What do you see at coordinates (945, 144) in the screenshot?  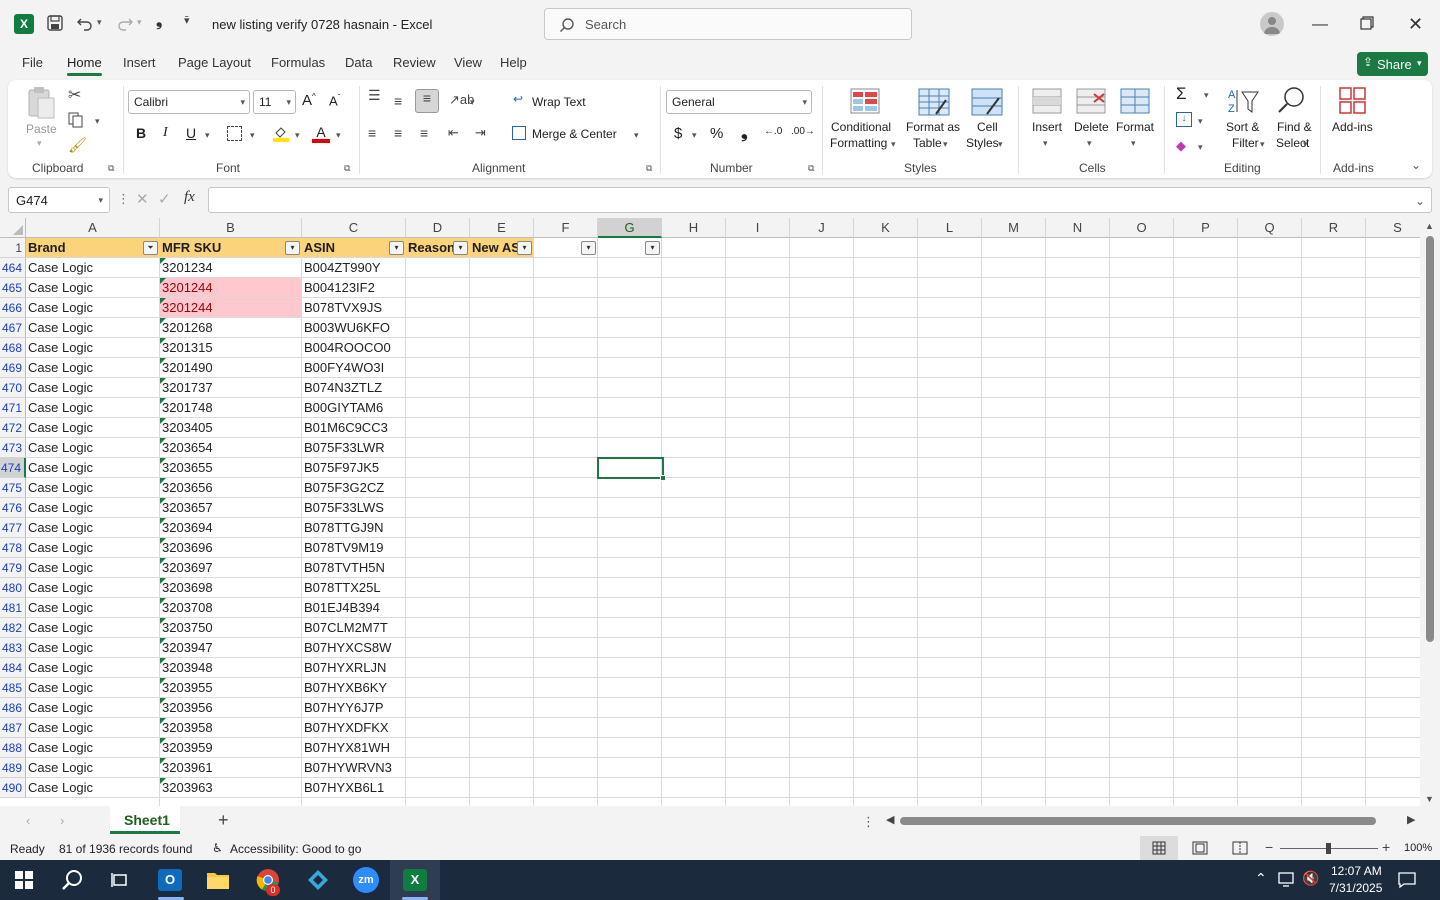 I see `format-as-table-dropdown-icon: ▾` at bounding box center [945, 144].